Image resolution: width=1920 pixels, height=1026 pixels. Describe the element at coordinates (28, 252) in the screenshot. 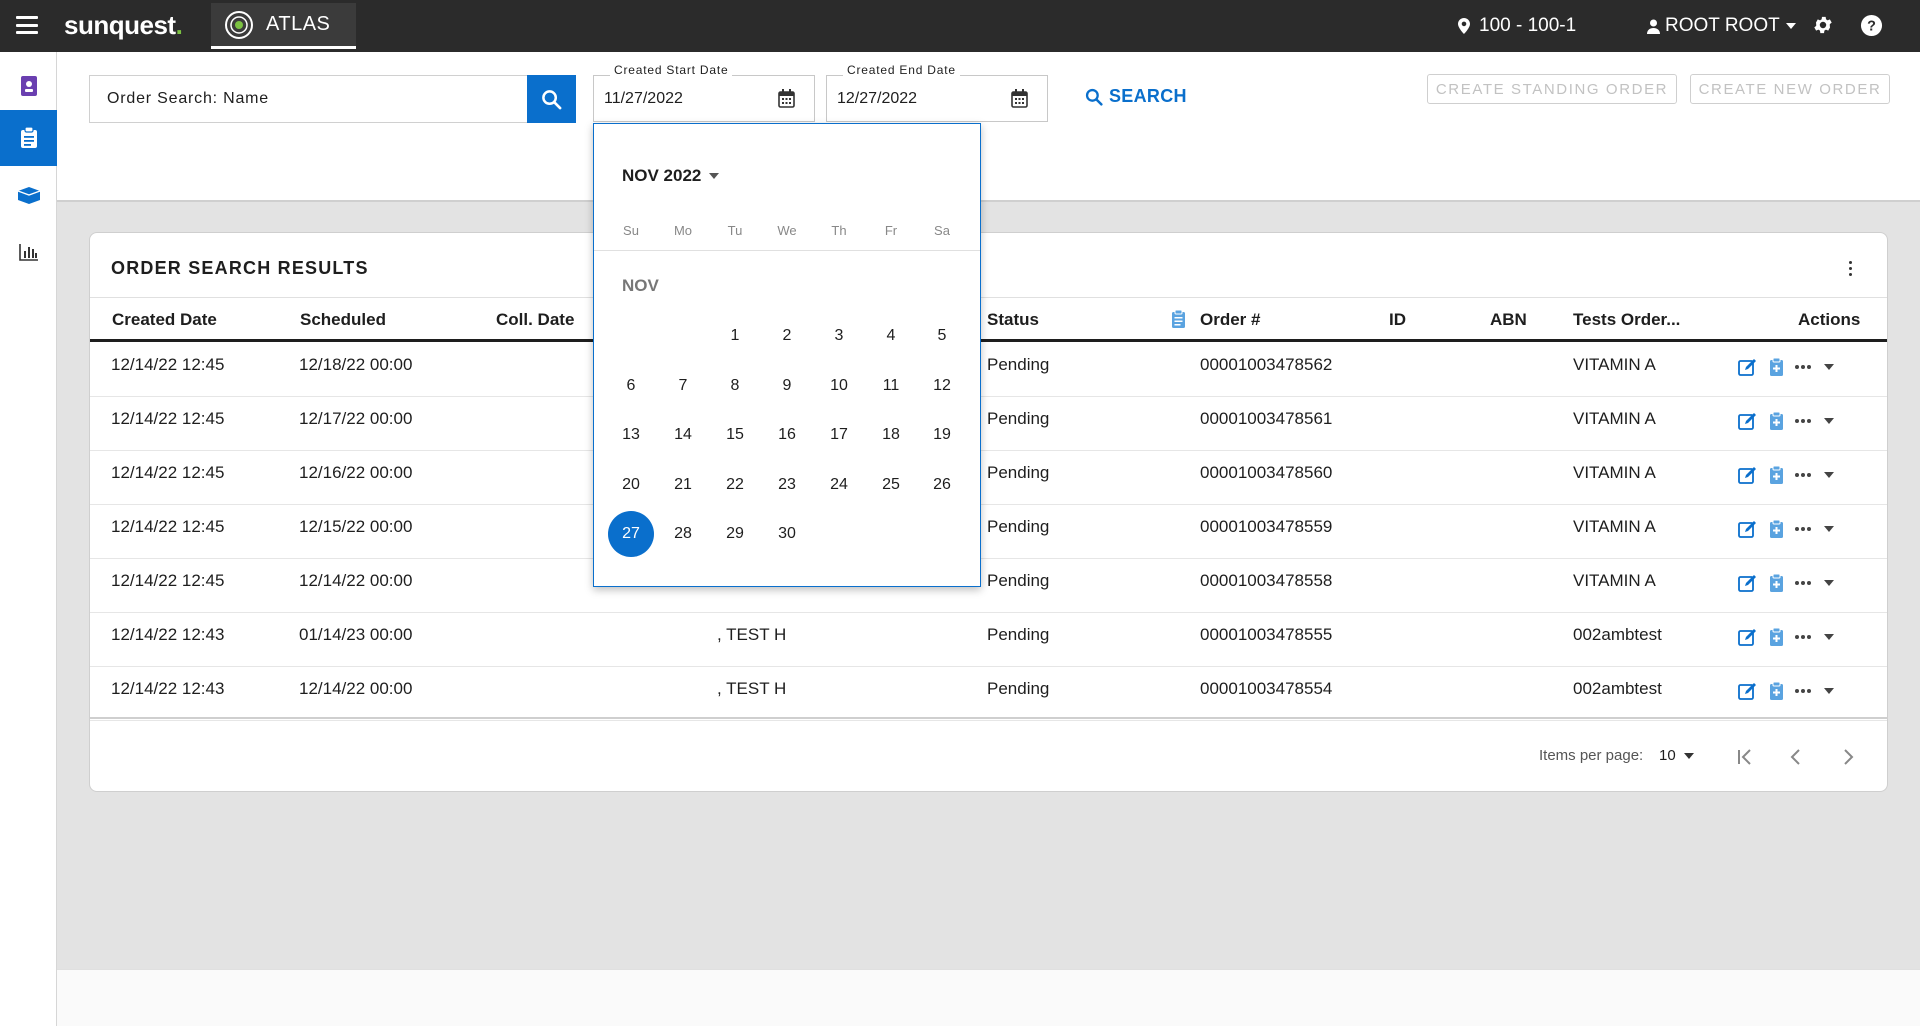

I see `nav-reports` at that location.